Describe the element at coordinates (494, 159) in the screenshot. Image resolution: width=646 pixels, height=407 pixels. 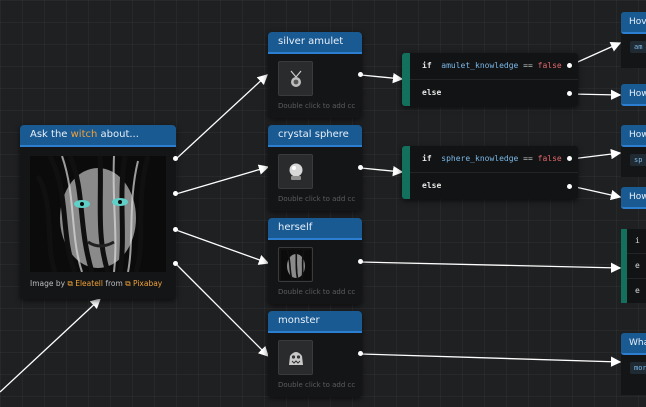
I see `condition-if-row: if sphere_knowledge == false` at that location.